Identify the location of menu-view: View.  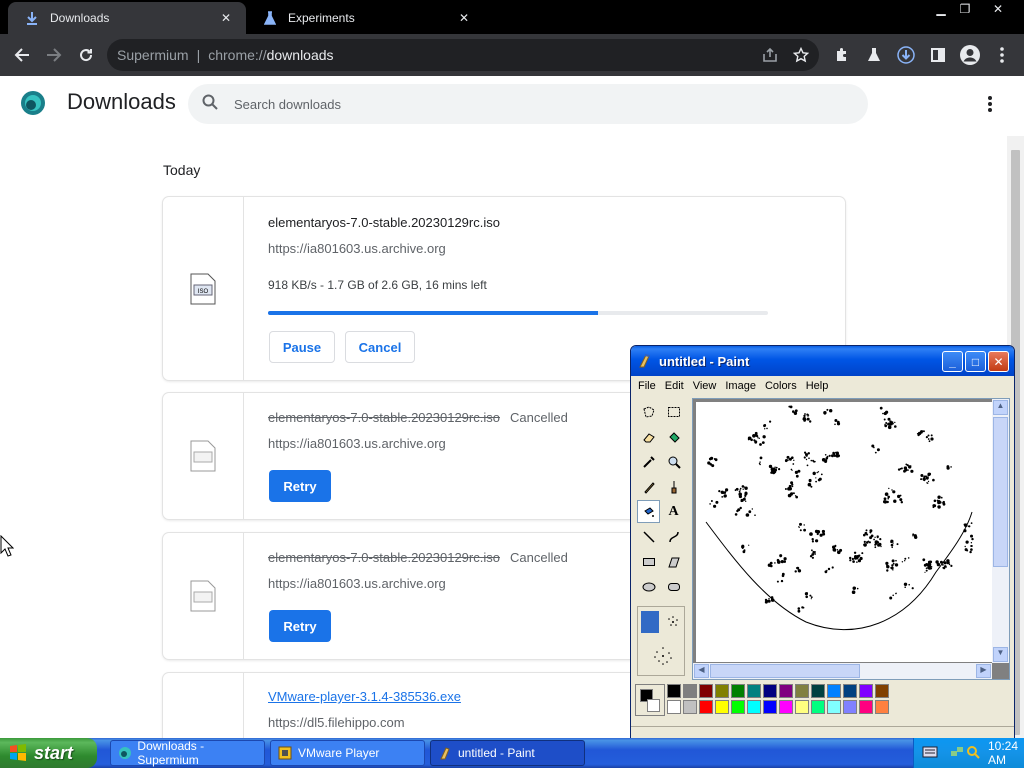
(705, 386).